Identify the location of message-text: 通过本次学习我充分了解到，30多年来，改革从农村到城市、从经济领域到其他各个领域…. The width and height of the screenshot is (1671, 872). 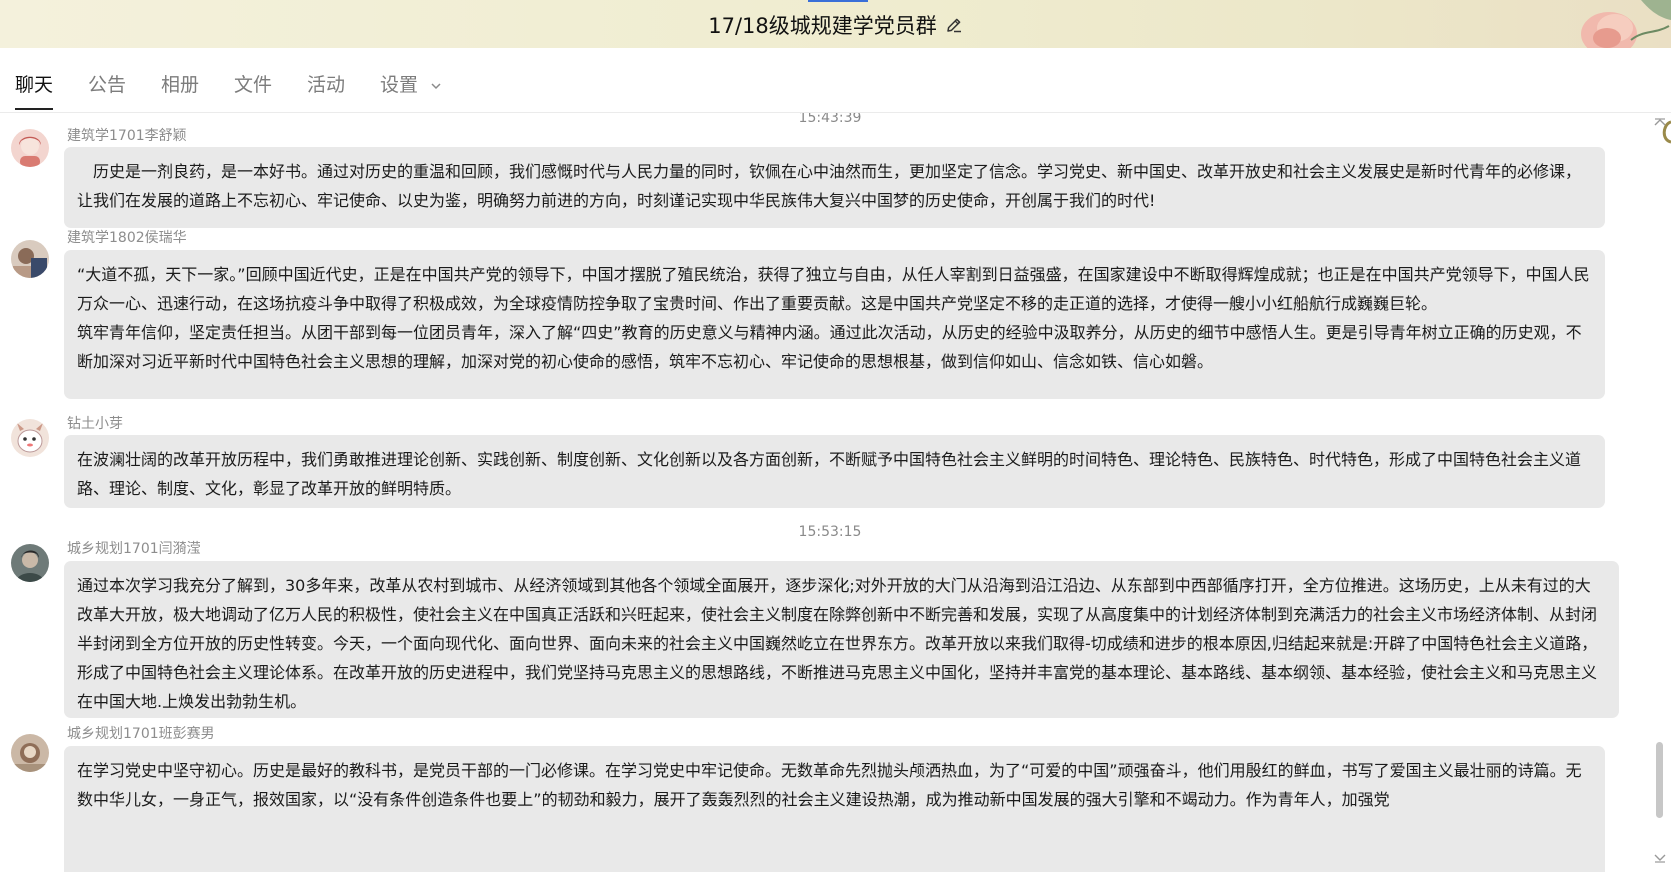
(837, 643).